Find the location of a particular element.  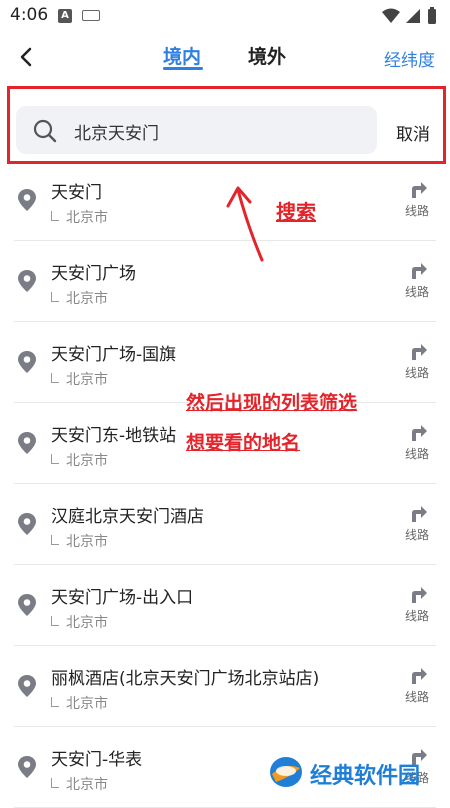

signal-icon is located at coordinates (413, 16).